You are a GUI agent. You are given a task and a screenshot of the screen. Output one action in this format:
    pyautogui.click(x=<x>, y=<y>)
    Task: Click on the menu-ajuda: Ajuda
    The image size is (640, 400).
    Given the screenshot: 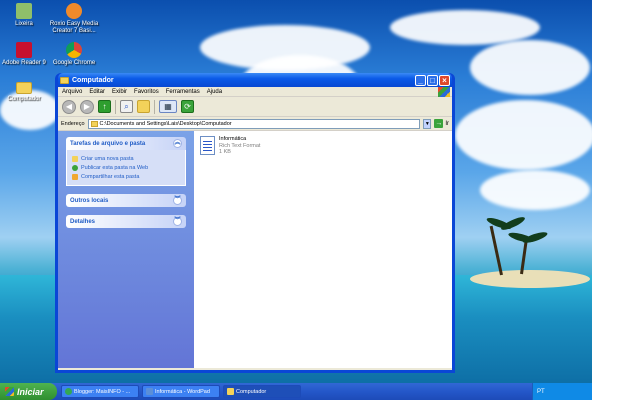 What is the action you would take?
    pyautogui.click(x=214, y=92)
    